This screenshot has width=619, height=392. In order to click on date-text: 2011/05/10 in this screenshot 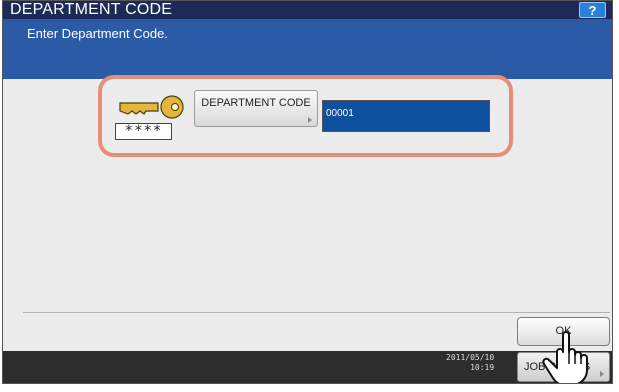, I will do `click(470, 357)`.